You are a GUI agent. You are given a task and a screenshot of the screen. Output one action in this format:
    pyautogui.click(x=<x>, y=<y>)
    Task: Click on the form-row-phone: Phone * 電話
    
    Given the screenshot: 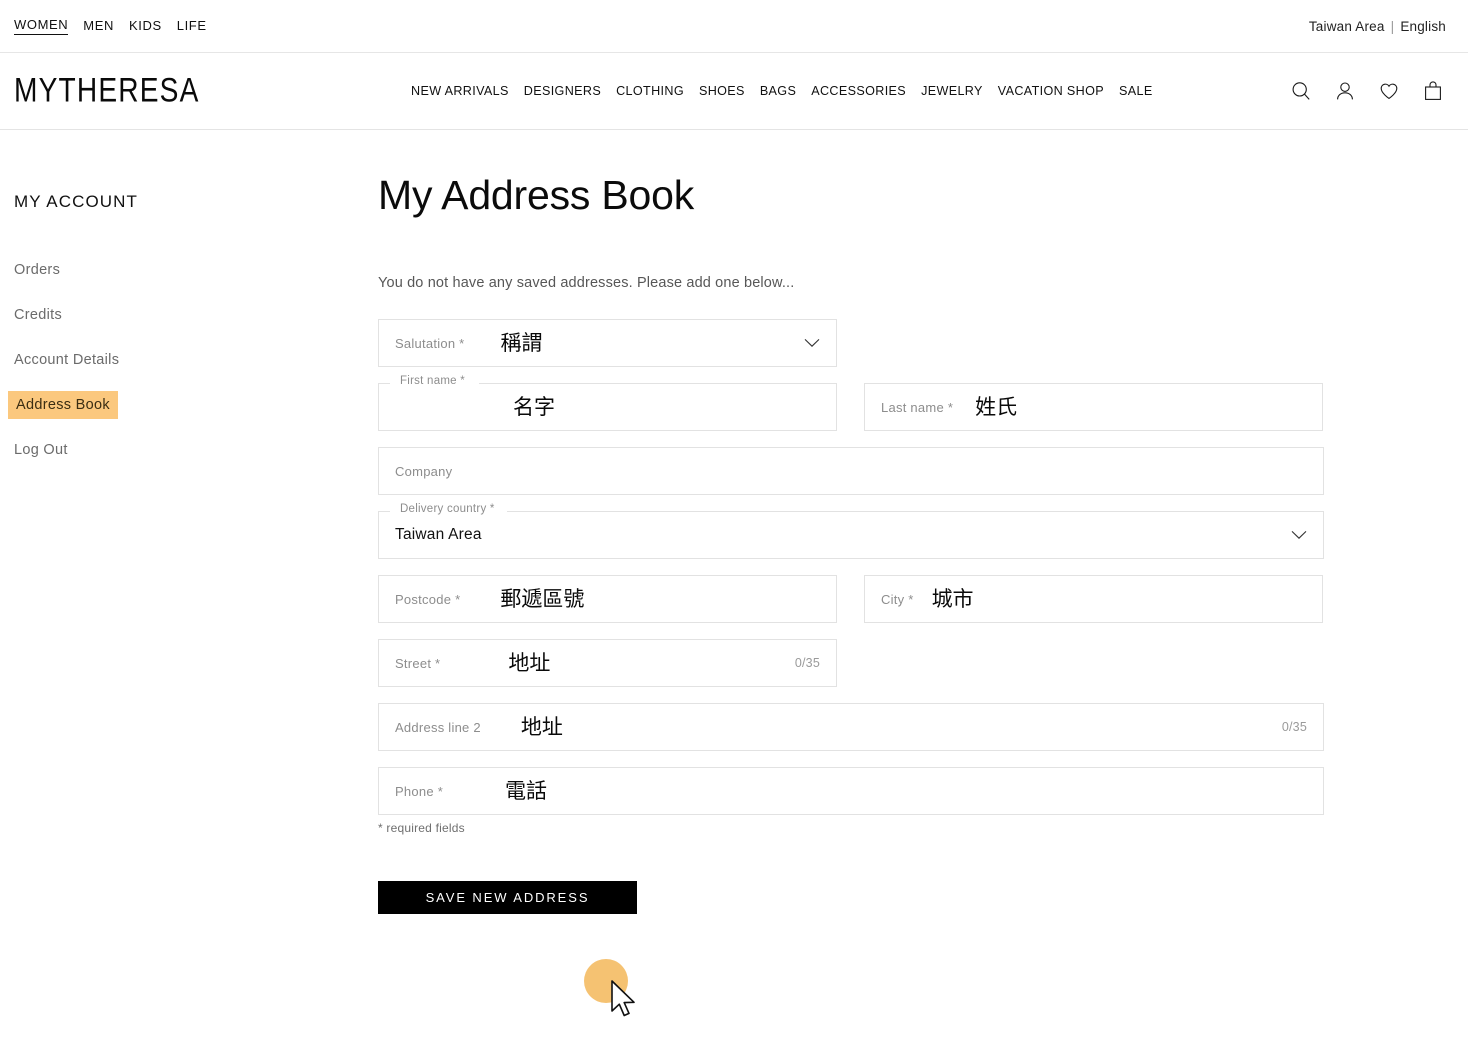 What is the action you would take?
    pyautogui.click(x=851, y=791)
    